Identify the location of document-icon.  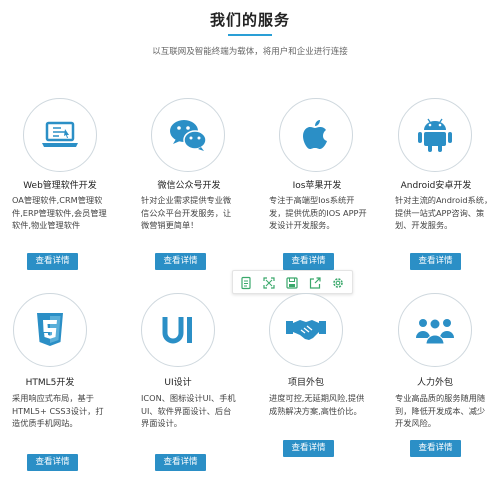
(246, 282).